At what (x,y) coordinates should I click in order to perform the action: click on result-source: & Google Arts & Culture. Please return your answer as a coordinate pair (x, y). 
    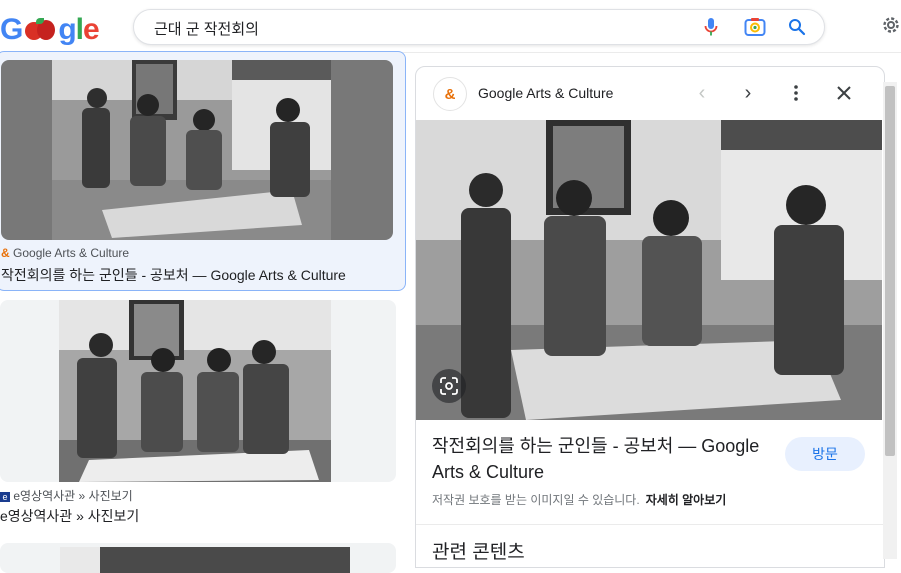
    Looking at the image, I should click on (65, 253).